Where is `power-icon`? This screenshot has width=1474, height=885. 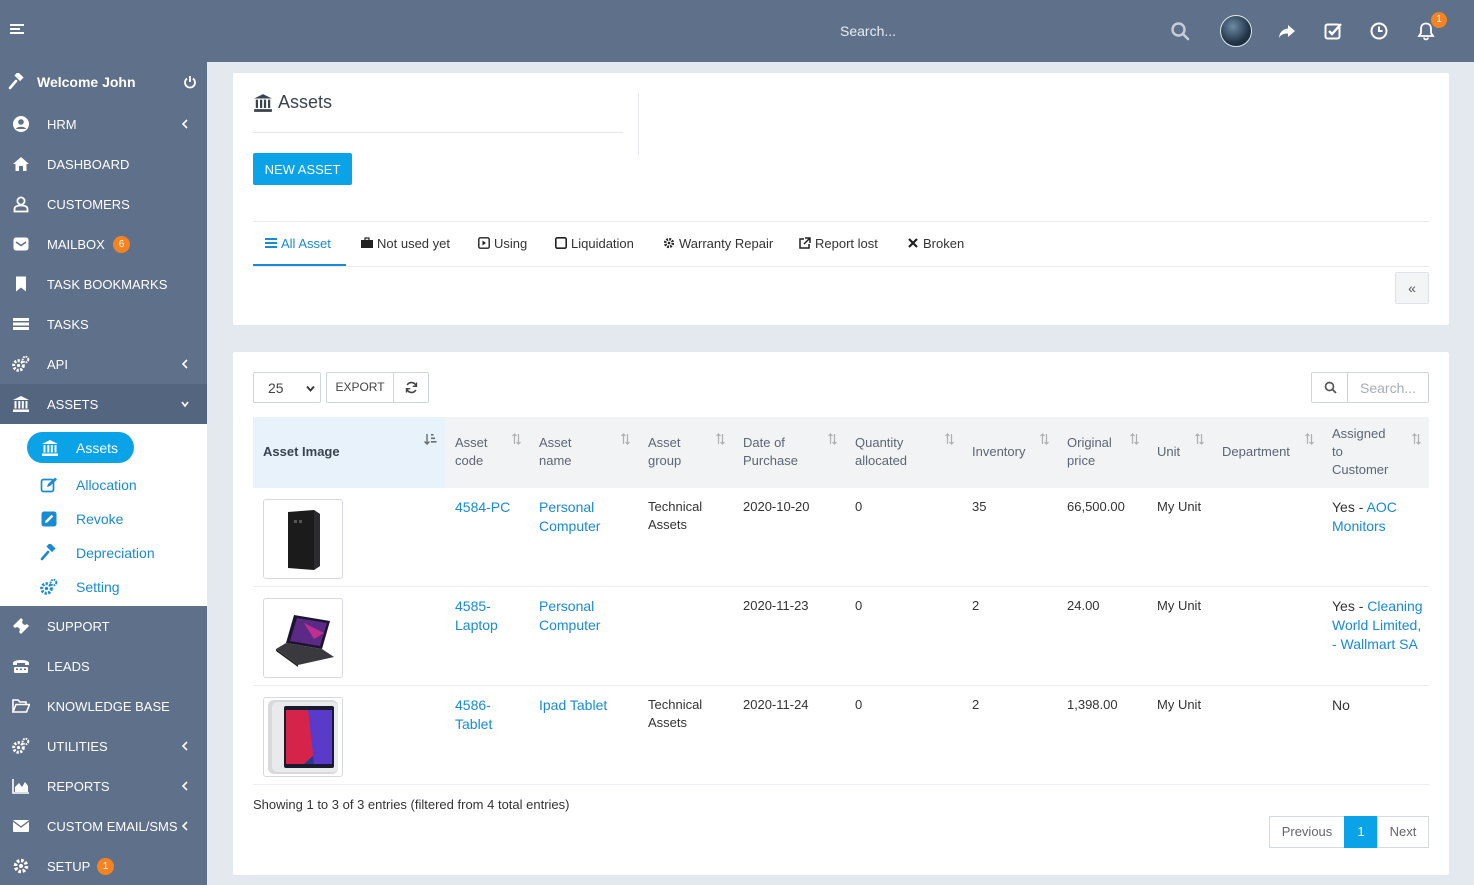 power-icon is located at coordinates (190, 82).